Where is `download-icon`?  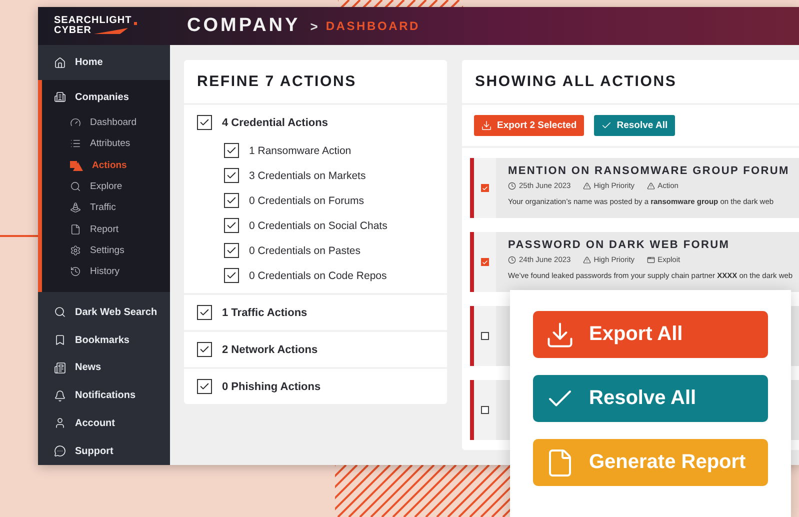
download-icon is located at coordinates (486, 125).